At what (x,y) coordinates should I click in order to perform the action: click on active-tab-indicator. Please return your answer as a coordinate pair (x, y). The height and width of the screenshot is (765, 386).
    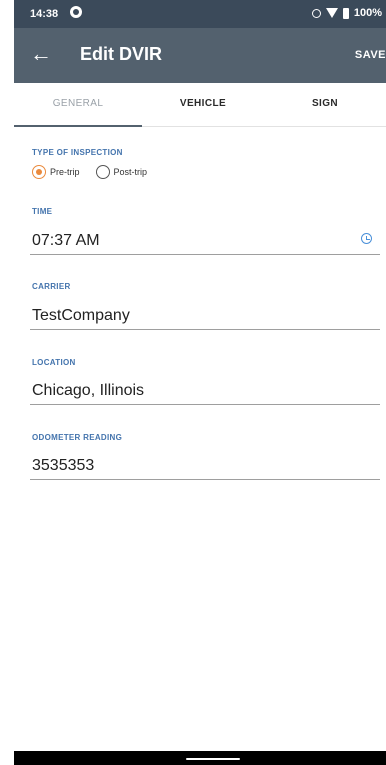
    Looking at the image, I should click on (78, 126).